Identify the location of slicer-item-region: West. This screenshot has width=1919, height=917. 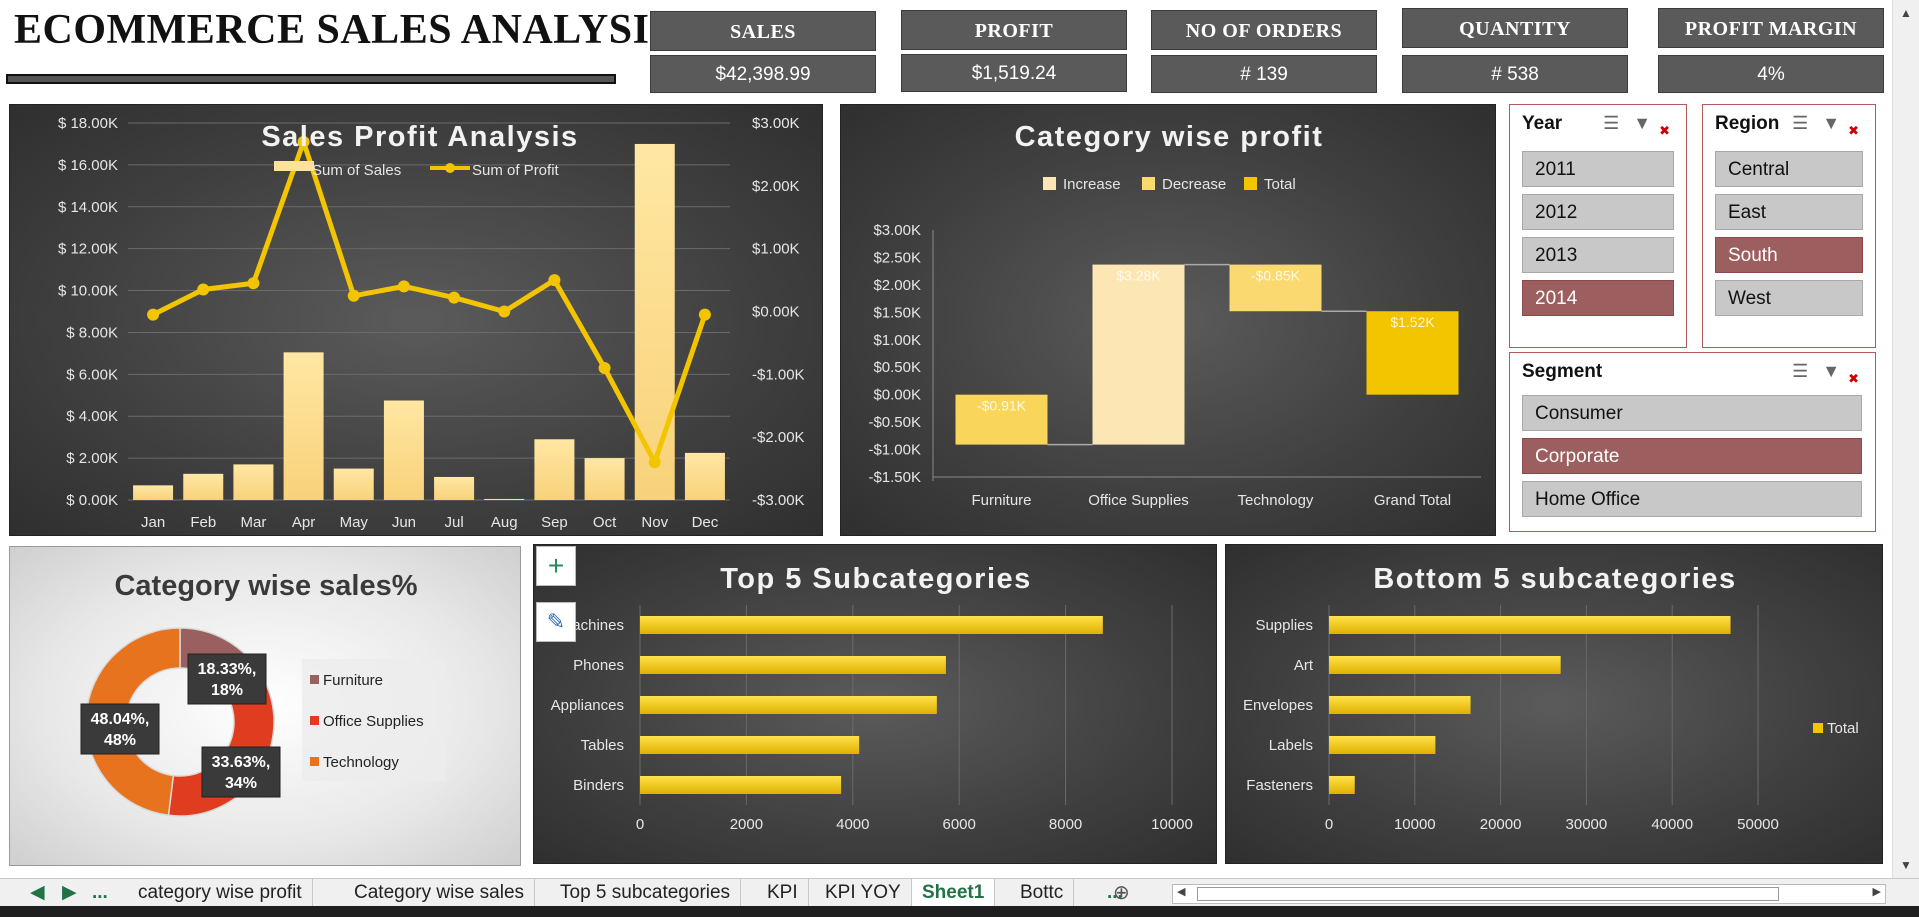
(1789, 298).